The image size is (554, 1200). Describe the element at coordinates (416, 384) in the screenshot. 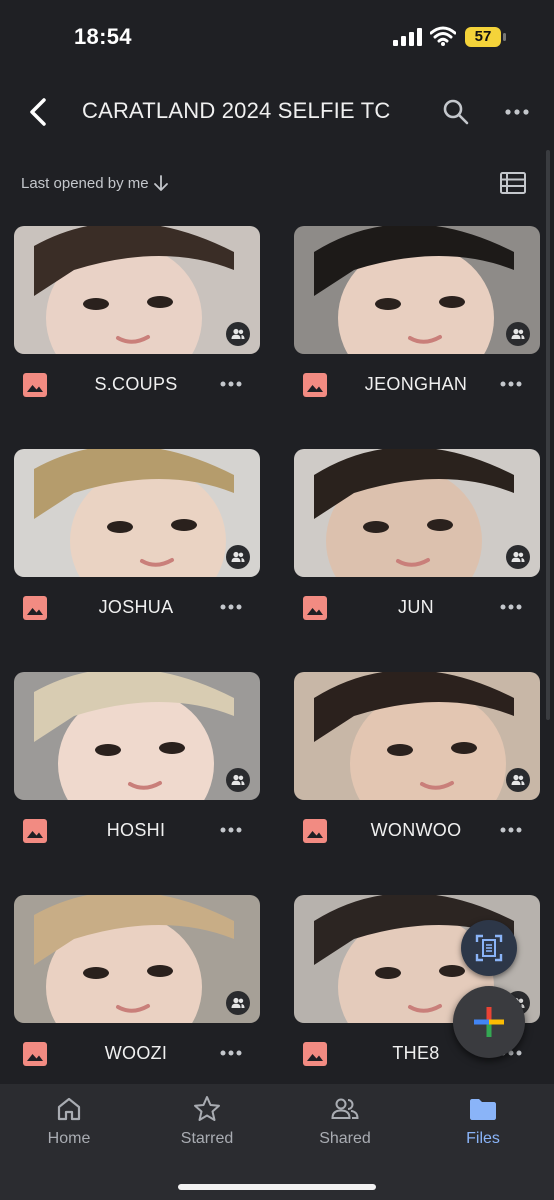

I see `file-name: JEONGHAN` at that location.